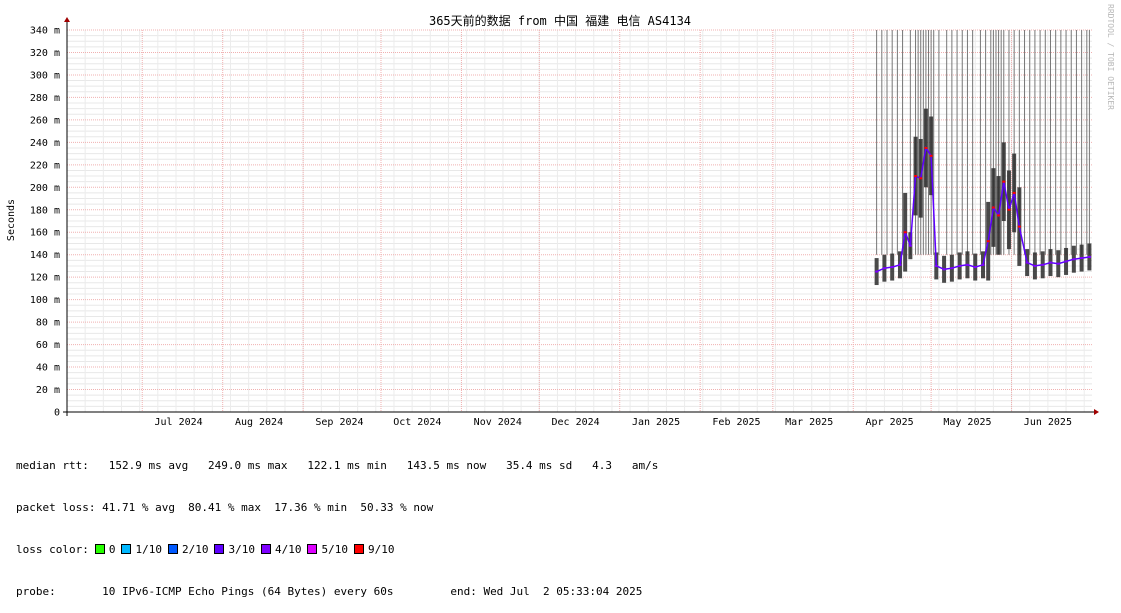 This screenshot has width=1121, height=613. What do you see at coordinates (45, 98) in the screenshot?
I see `y-tick-label: 280 m` at bounding box center [45, 98].